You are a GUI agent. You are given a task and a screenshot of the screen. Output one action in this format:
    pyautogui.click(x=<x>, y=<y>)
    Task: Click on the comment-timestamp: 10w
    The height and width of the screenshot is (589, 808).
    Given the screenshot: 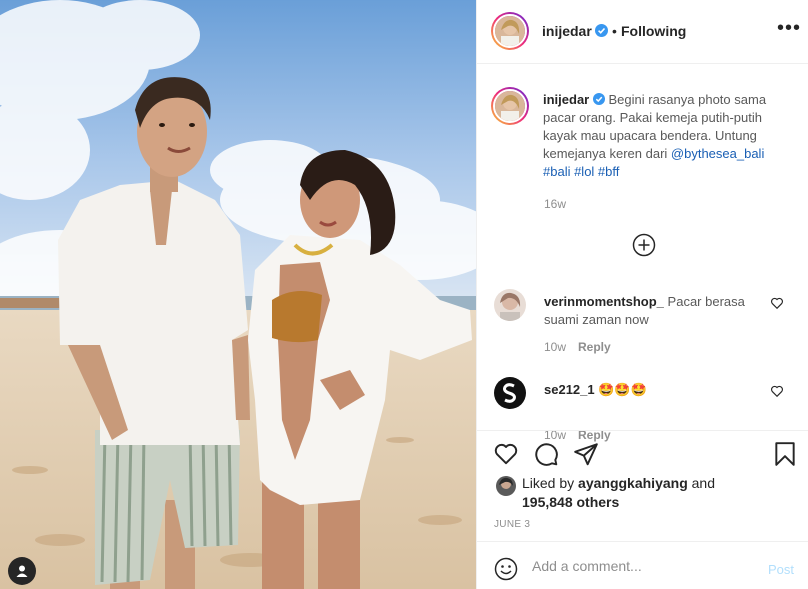 What is the action you would take?
    pyautogui.click(x=555, y=347)
    